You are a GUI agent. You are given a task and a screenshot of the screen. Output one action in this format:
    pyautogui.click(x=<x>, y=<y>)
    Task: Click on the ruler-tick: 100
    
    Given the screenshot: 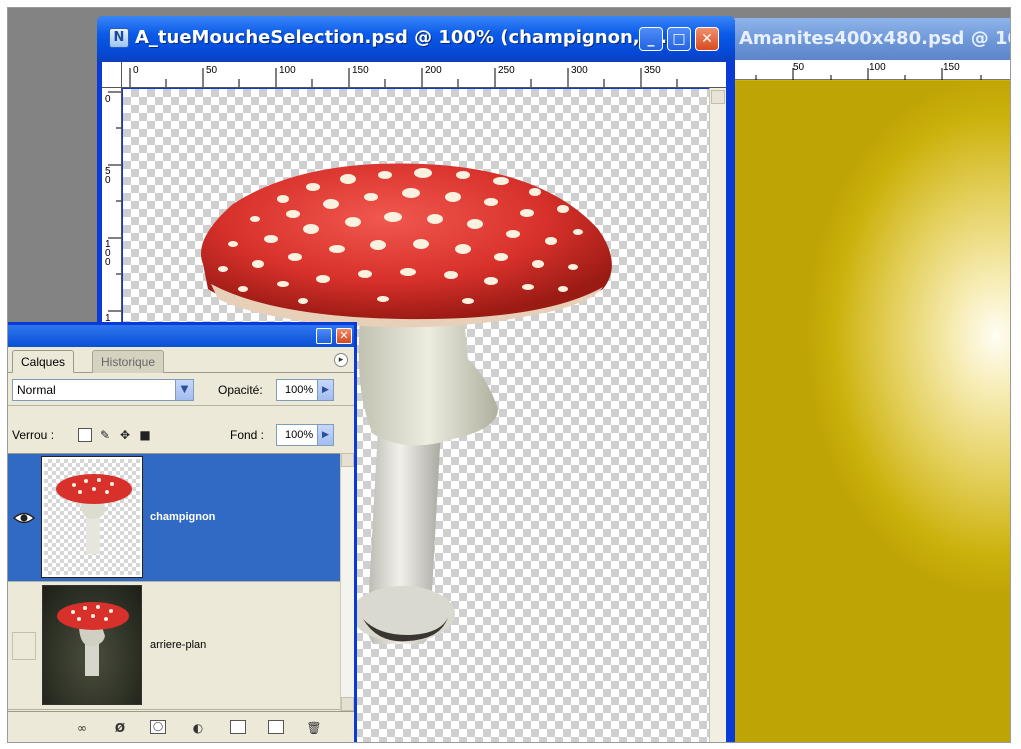 What is the action you would take?
    pyautogui.click(x=287, y=70)
    